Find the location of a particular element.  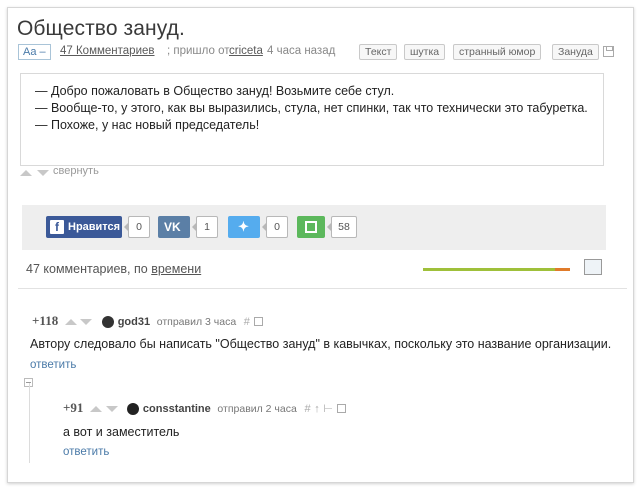

post-time: 4 часа назад is located at coordinates (301, 51).